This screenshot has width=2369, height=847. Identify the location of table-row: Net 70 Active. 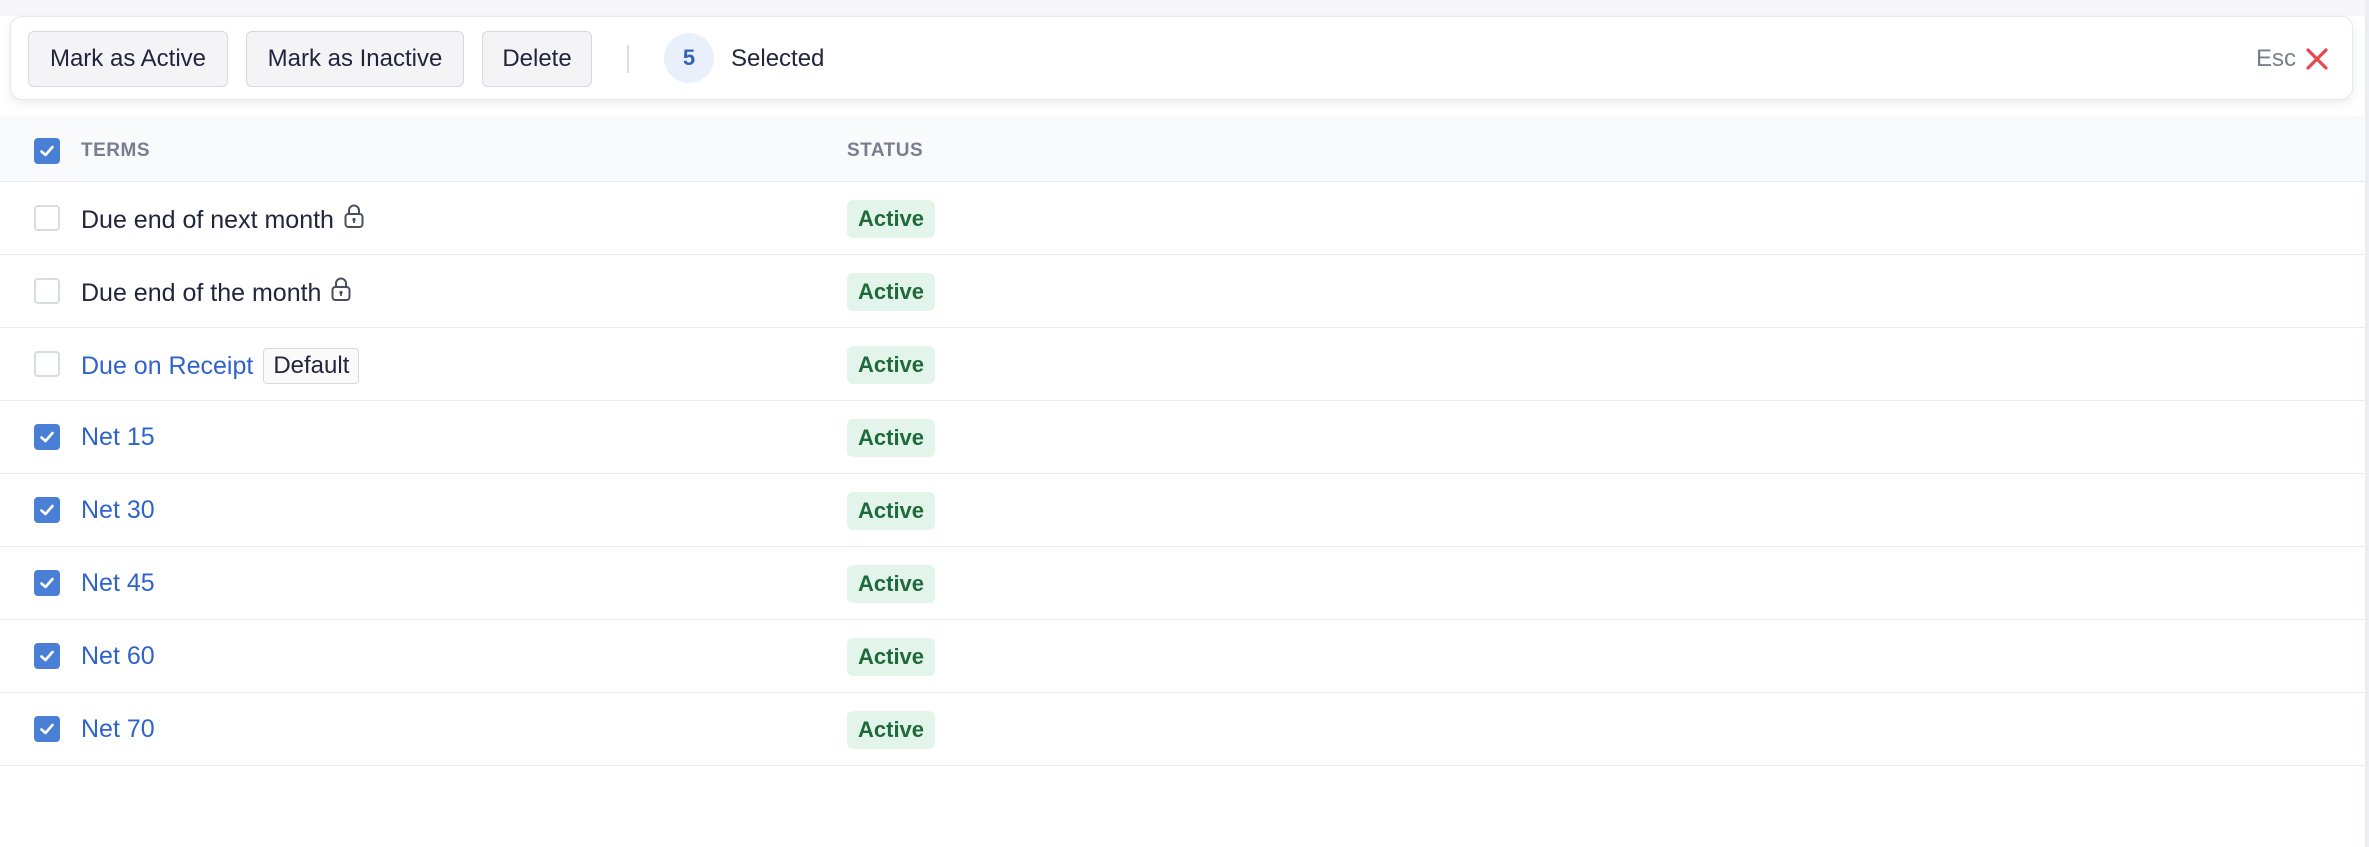
(1182, 729).